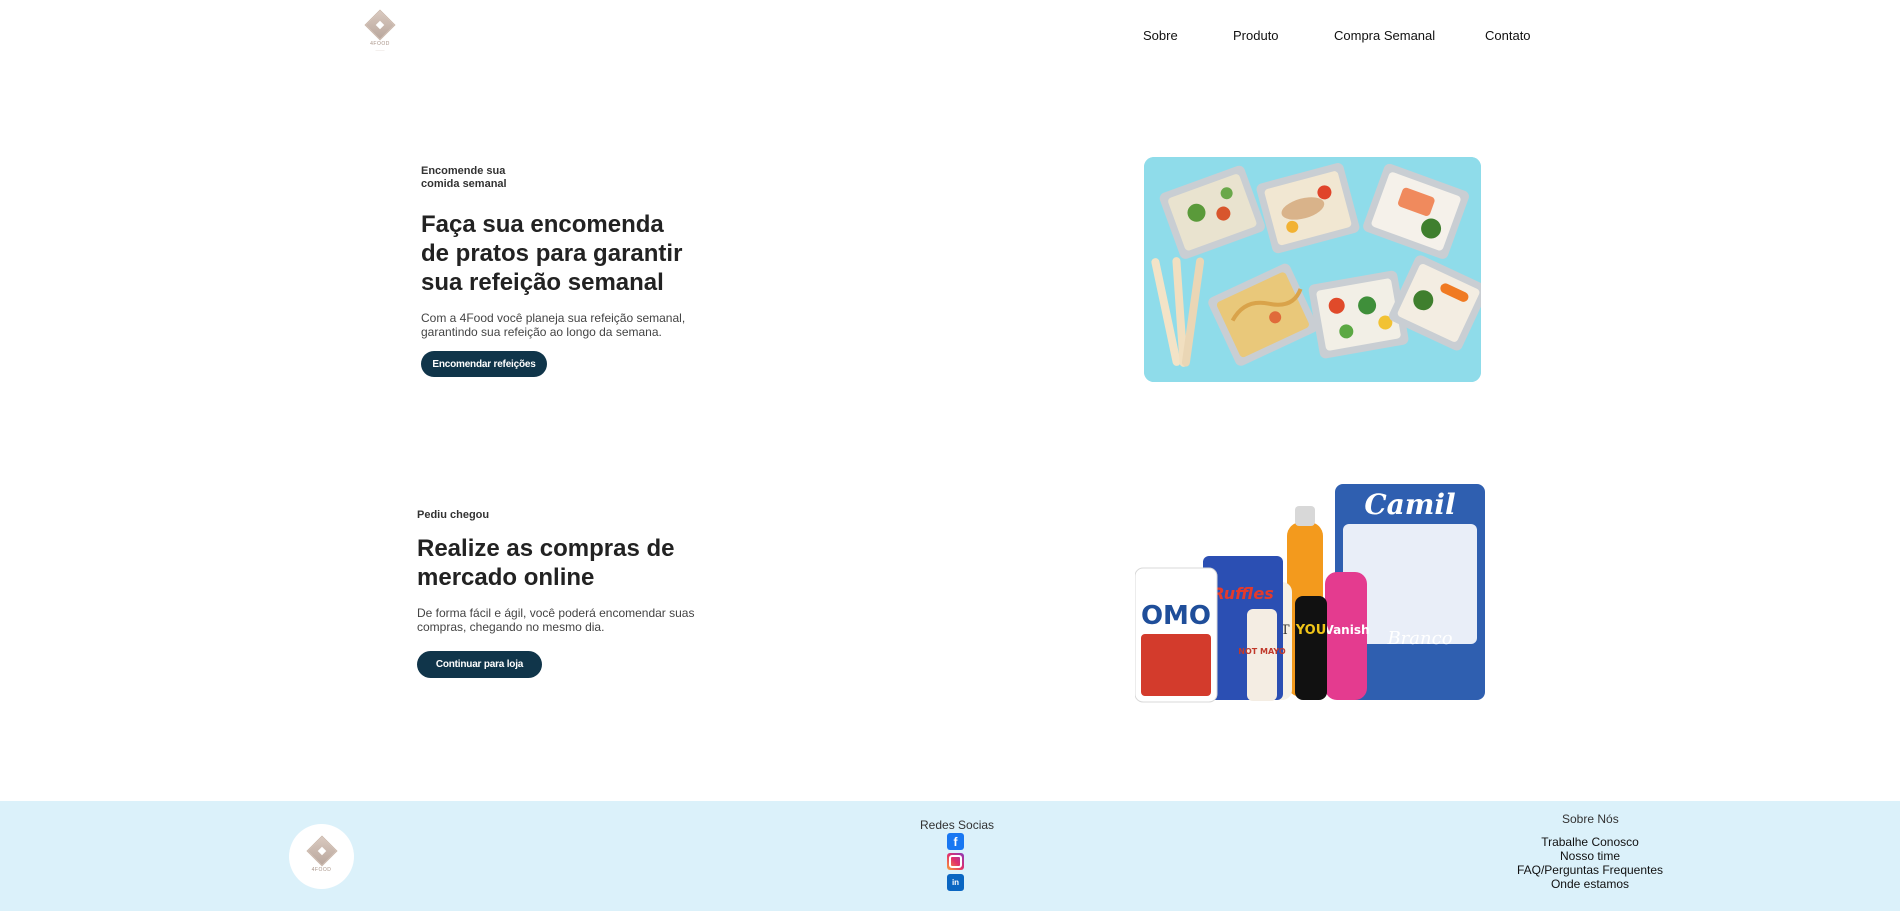 The image size is (1900, 911). I want to click on logo-diamond-icon, so click(380, 25).